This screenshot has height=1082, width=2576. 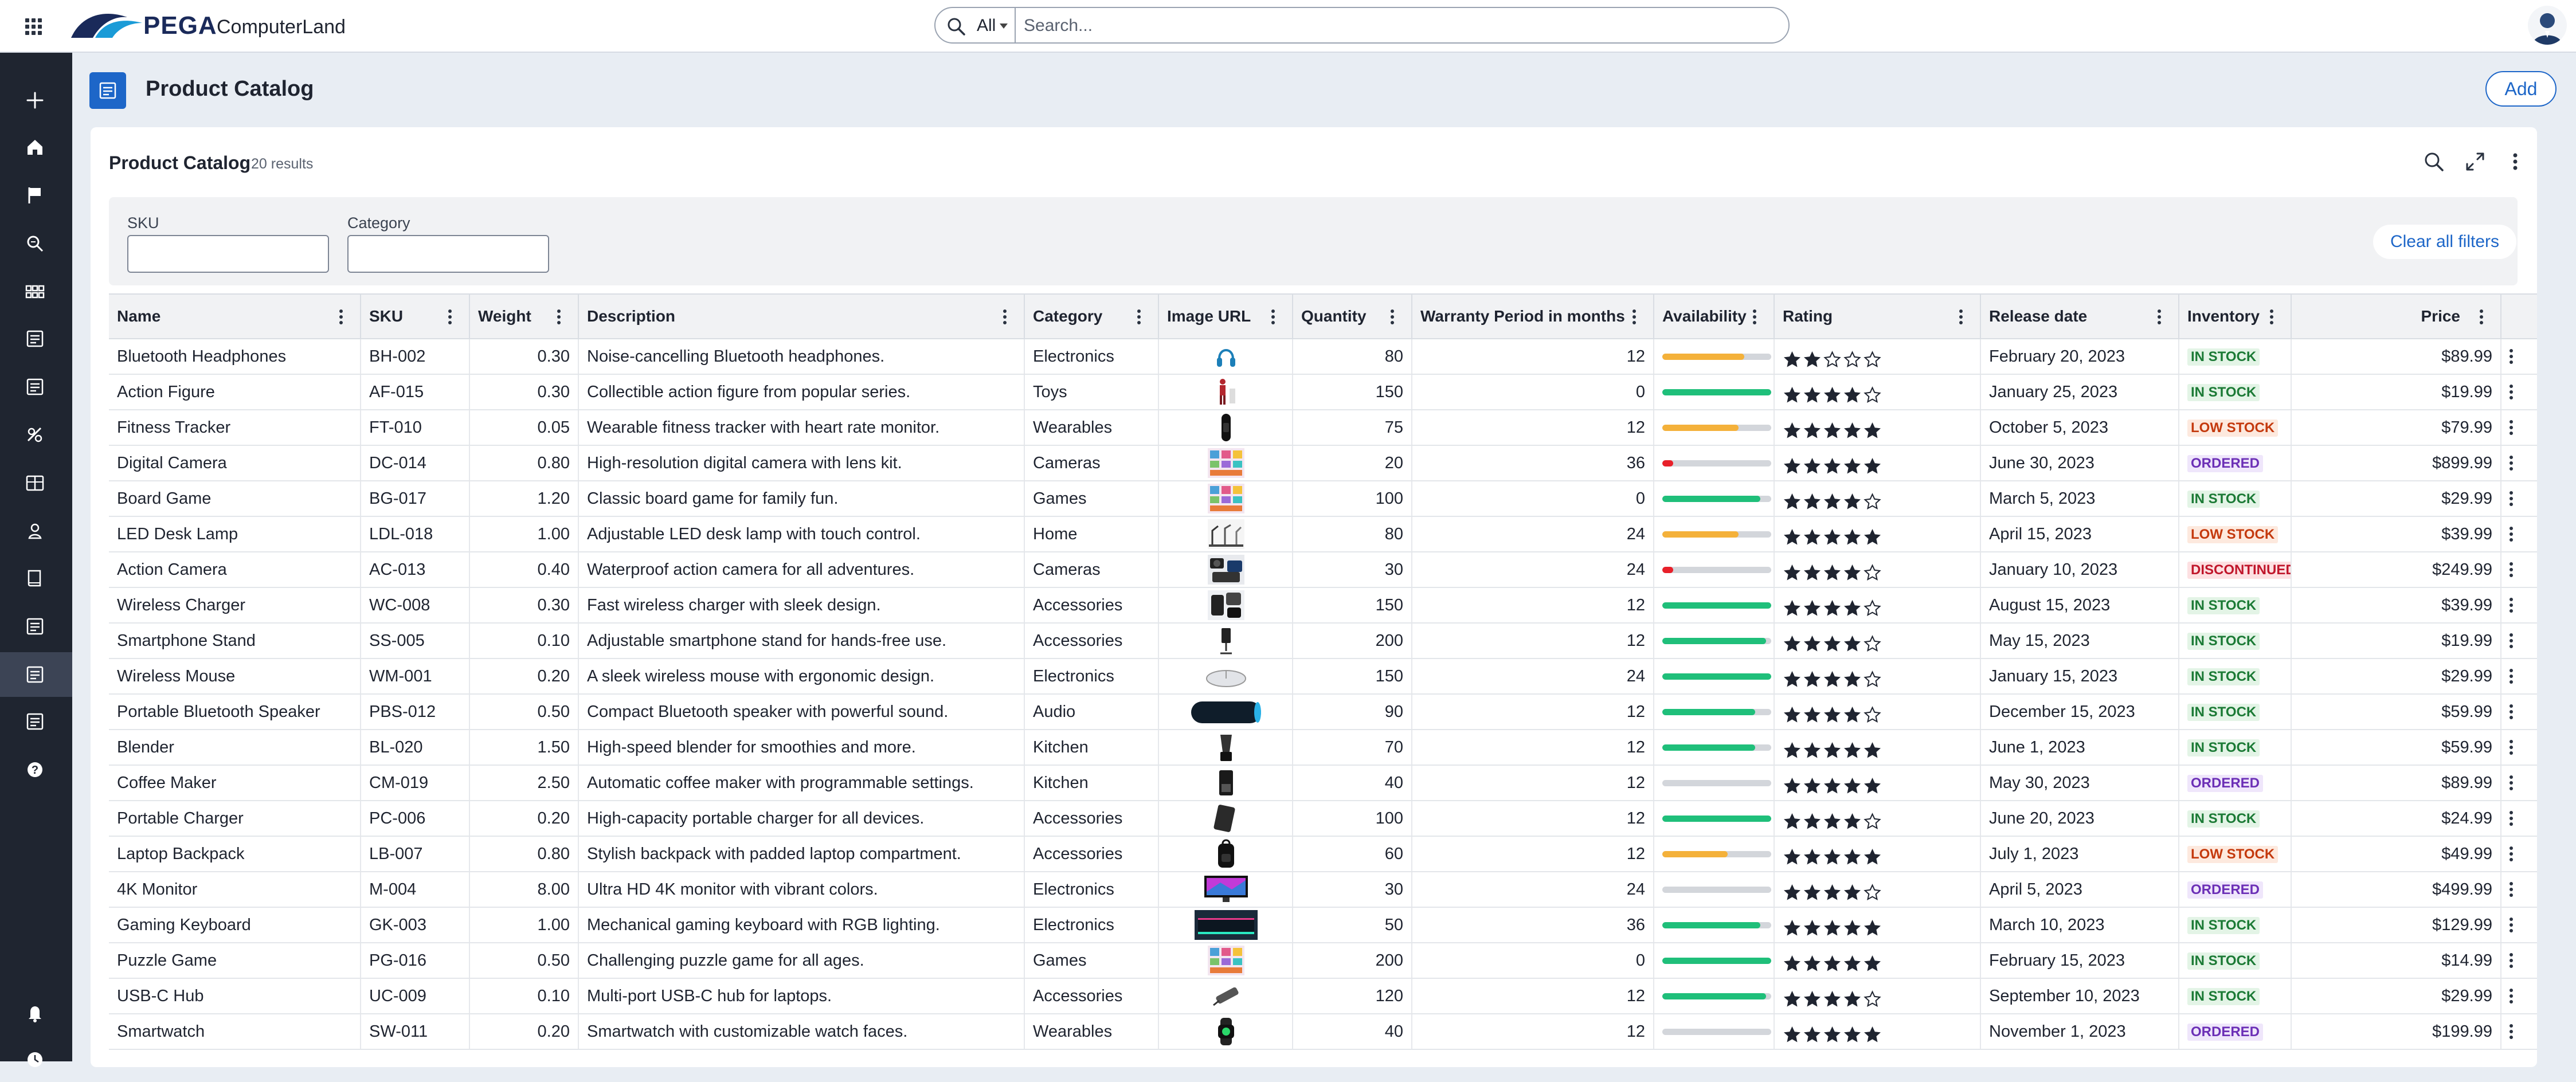 What do you see at coordinates (1226, 316) in the screenshot?
I see `column-header-image-url: Image URL` at bounding box center [1226, 316].